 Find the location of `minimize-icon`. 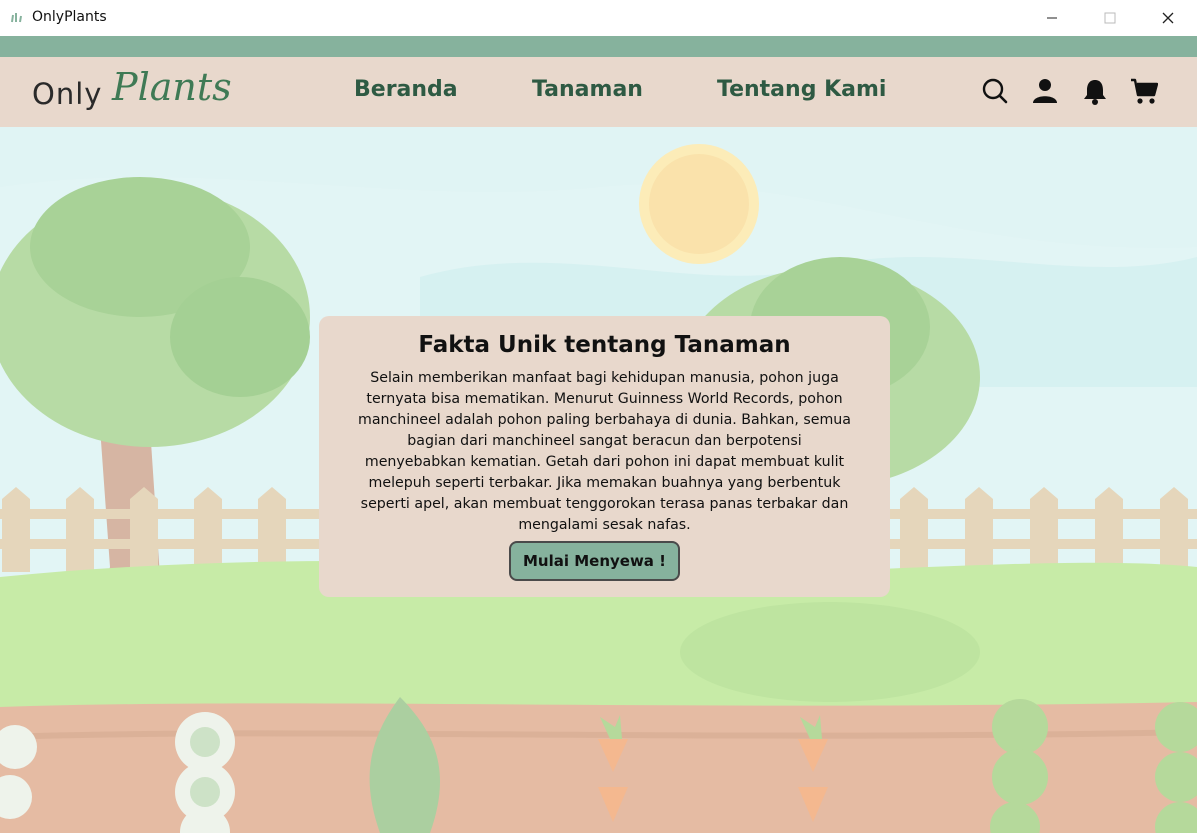

minimize-icon is located at coordinates (1052, 18).